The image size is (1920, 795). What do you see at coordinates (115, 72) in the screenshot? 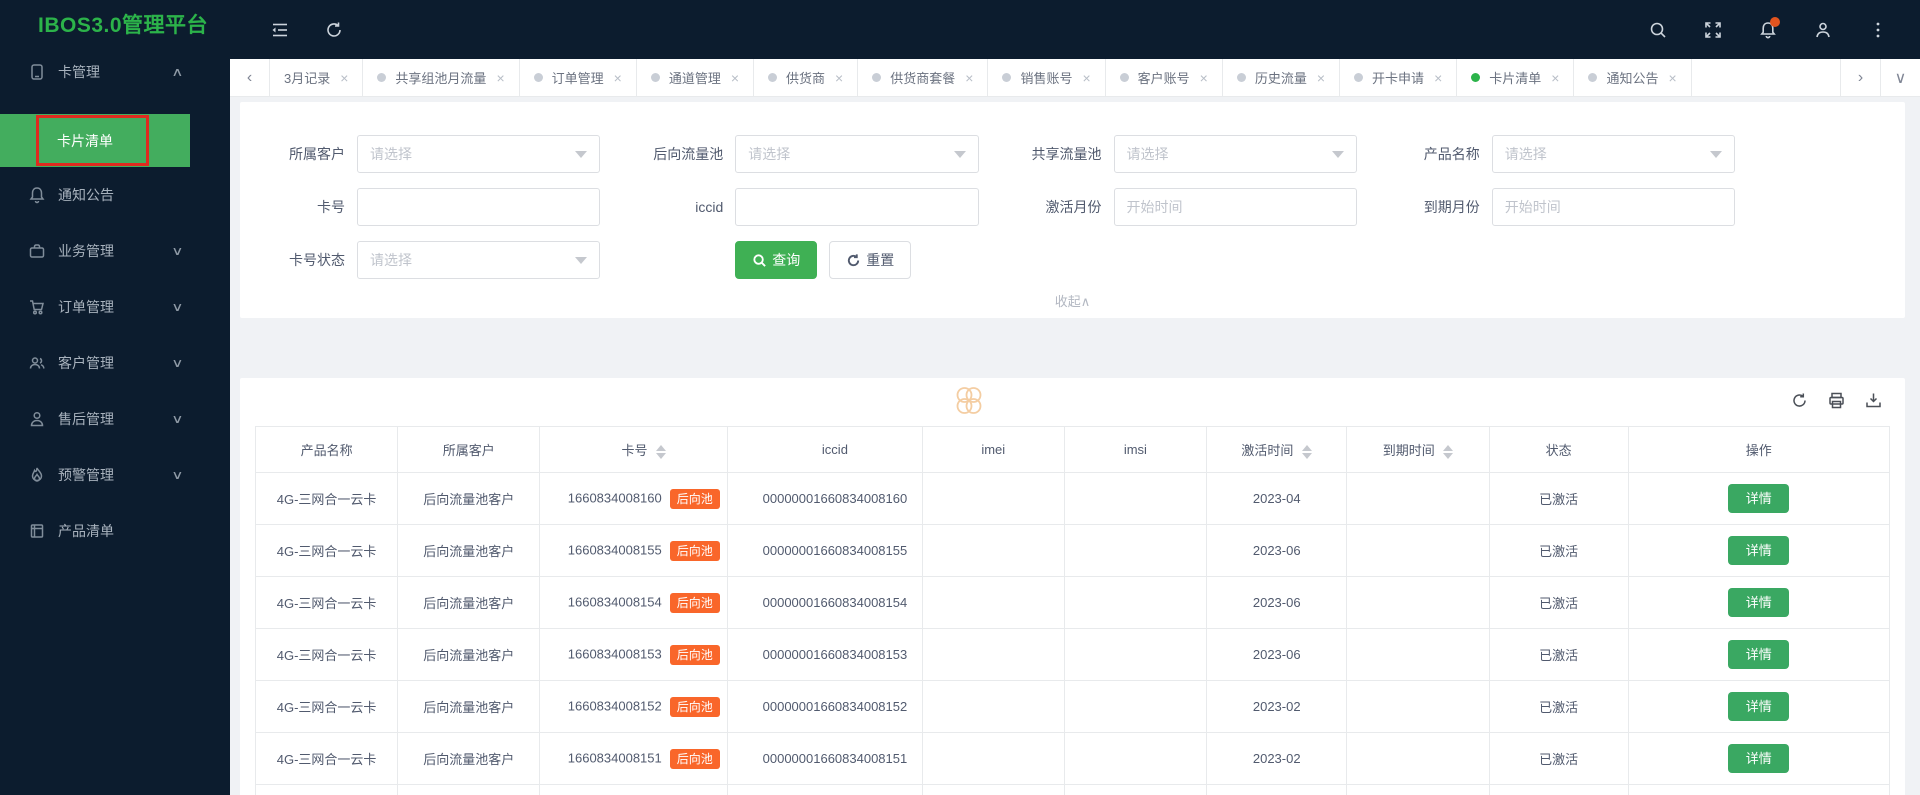
I see `sidebar-item-card-management: 卡管理 ∧` at bounding box center [115, 72].